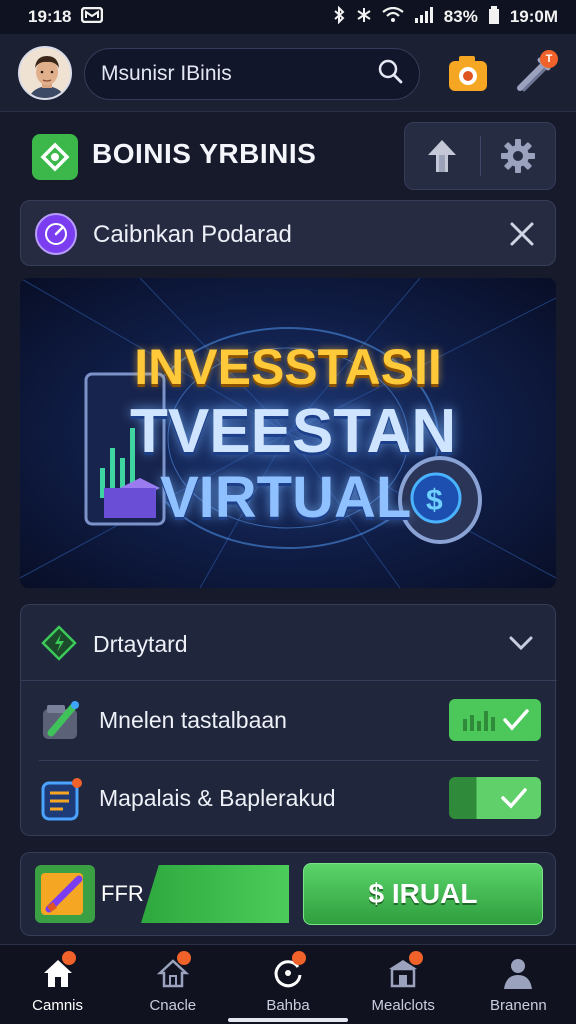 The image size is (576, 1024). Describe the element at coordinates (393, 17) in the screenshot. I see `wifi-icon` at that location.